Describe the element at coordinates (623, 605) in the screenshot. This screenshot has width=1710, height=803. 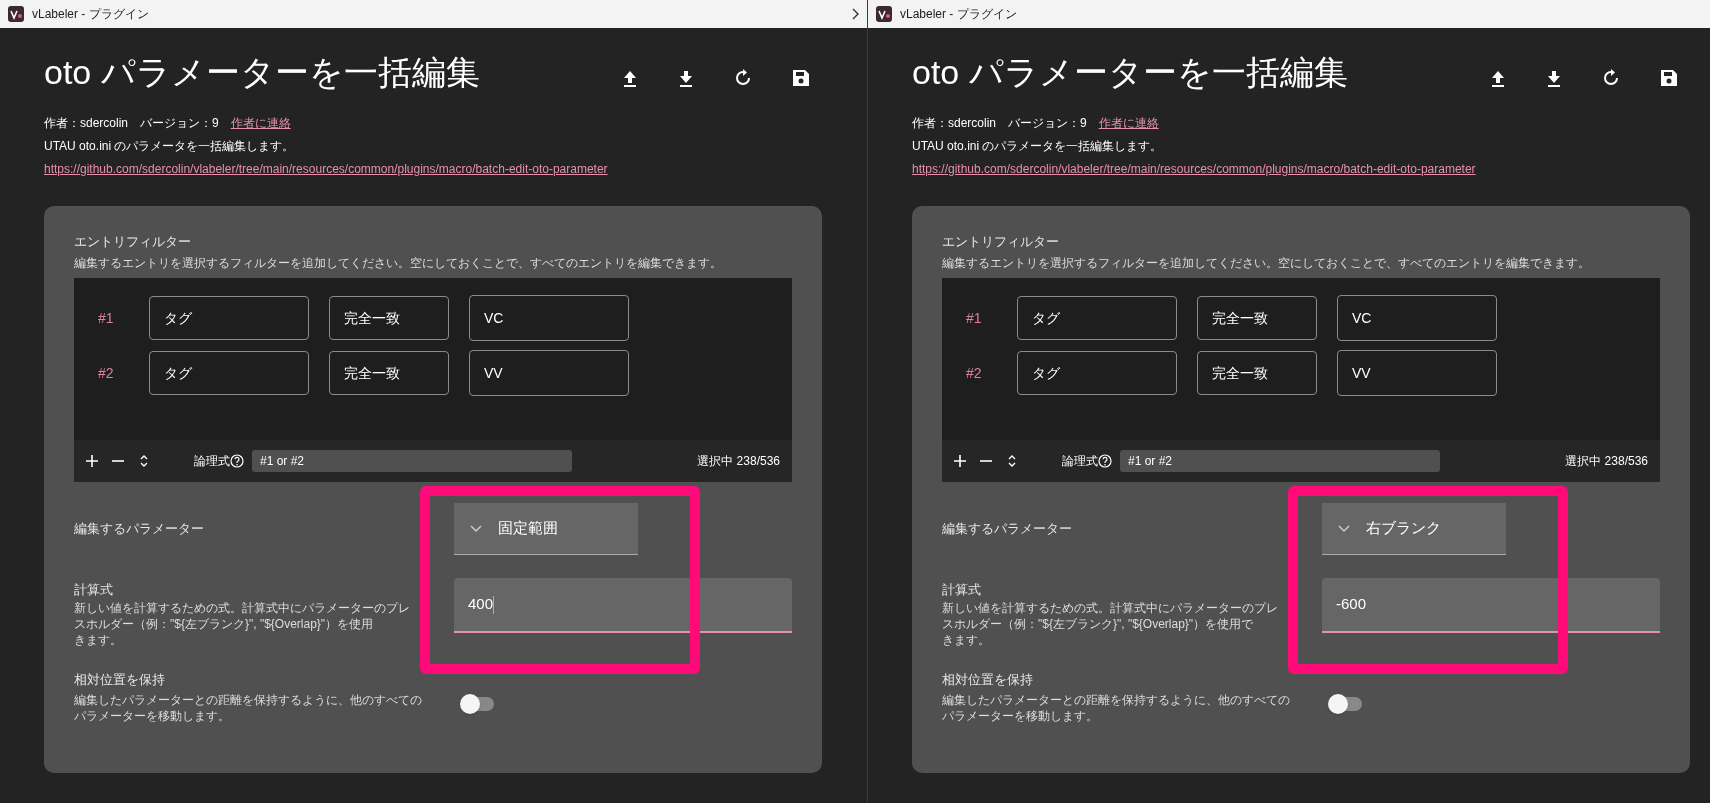
I see `formula-field: 400` at that location.